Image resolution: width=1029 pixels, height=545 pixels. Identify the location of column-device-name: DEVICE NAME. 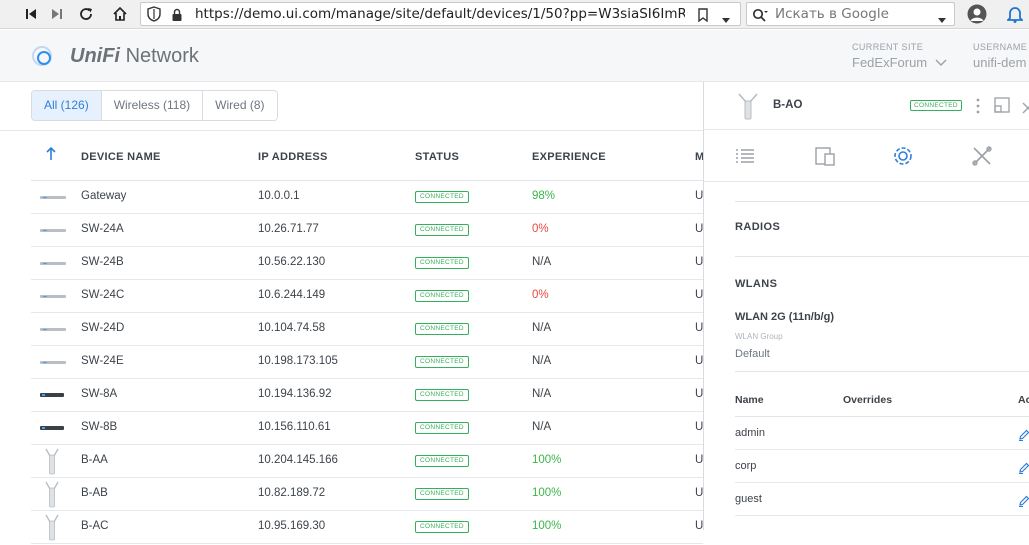
(121, 157).